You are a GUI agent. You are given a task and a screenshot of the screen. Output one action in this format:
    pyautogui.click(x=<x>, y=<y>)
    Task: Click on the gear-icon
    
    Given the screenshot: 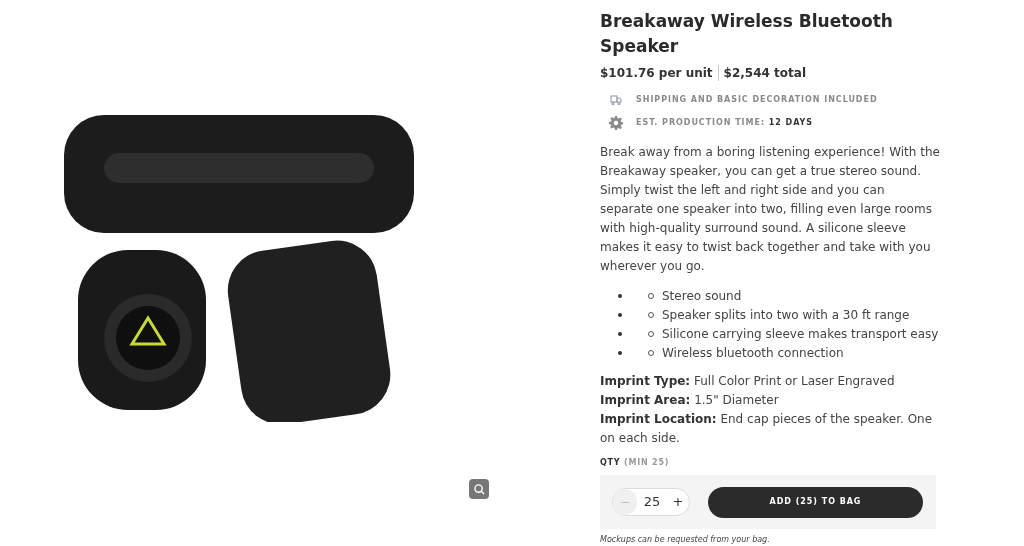 What is the action you would take?
    pyautogui.click(x=616, y=123)
    